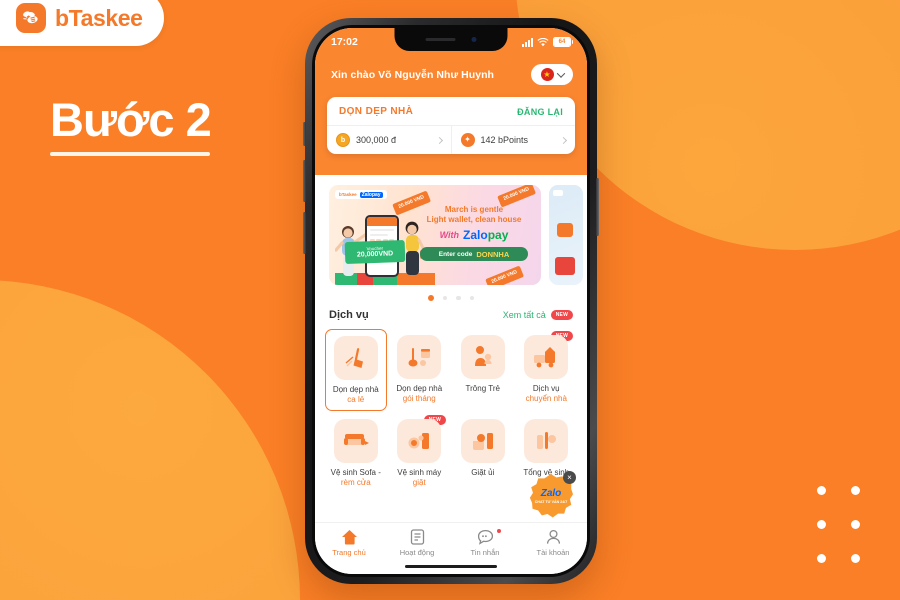  What do you see at coordinates (449, 235) in the screenshot?
I see `banner-with-text: With` at bounding box center [449, 235].